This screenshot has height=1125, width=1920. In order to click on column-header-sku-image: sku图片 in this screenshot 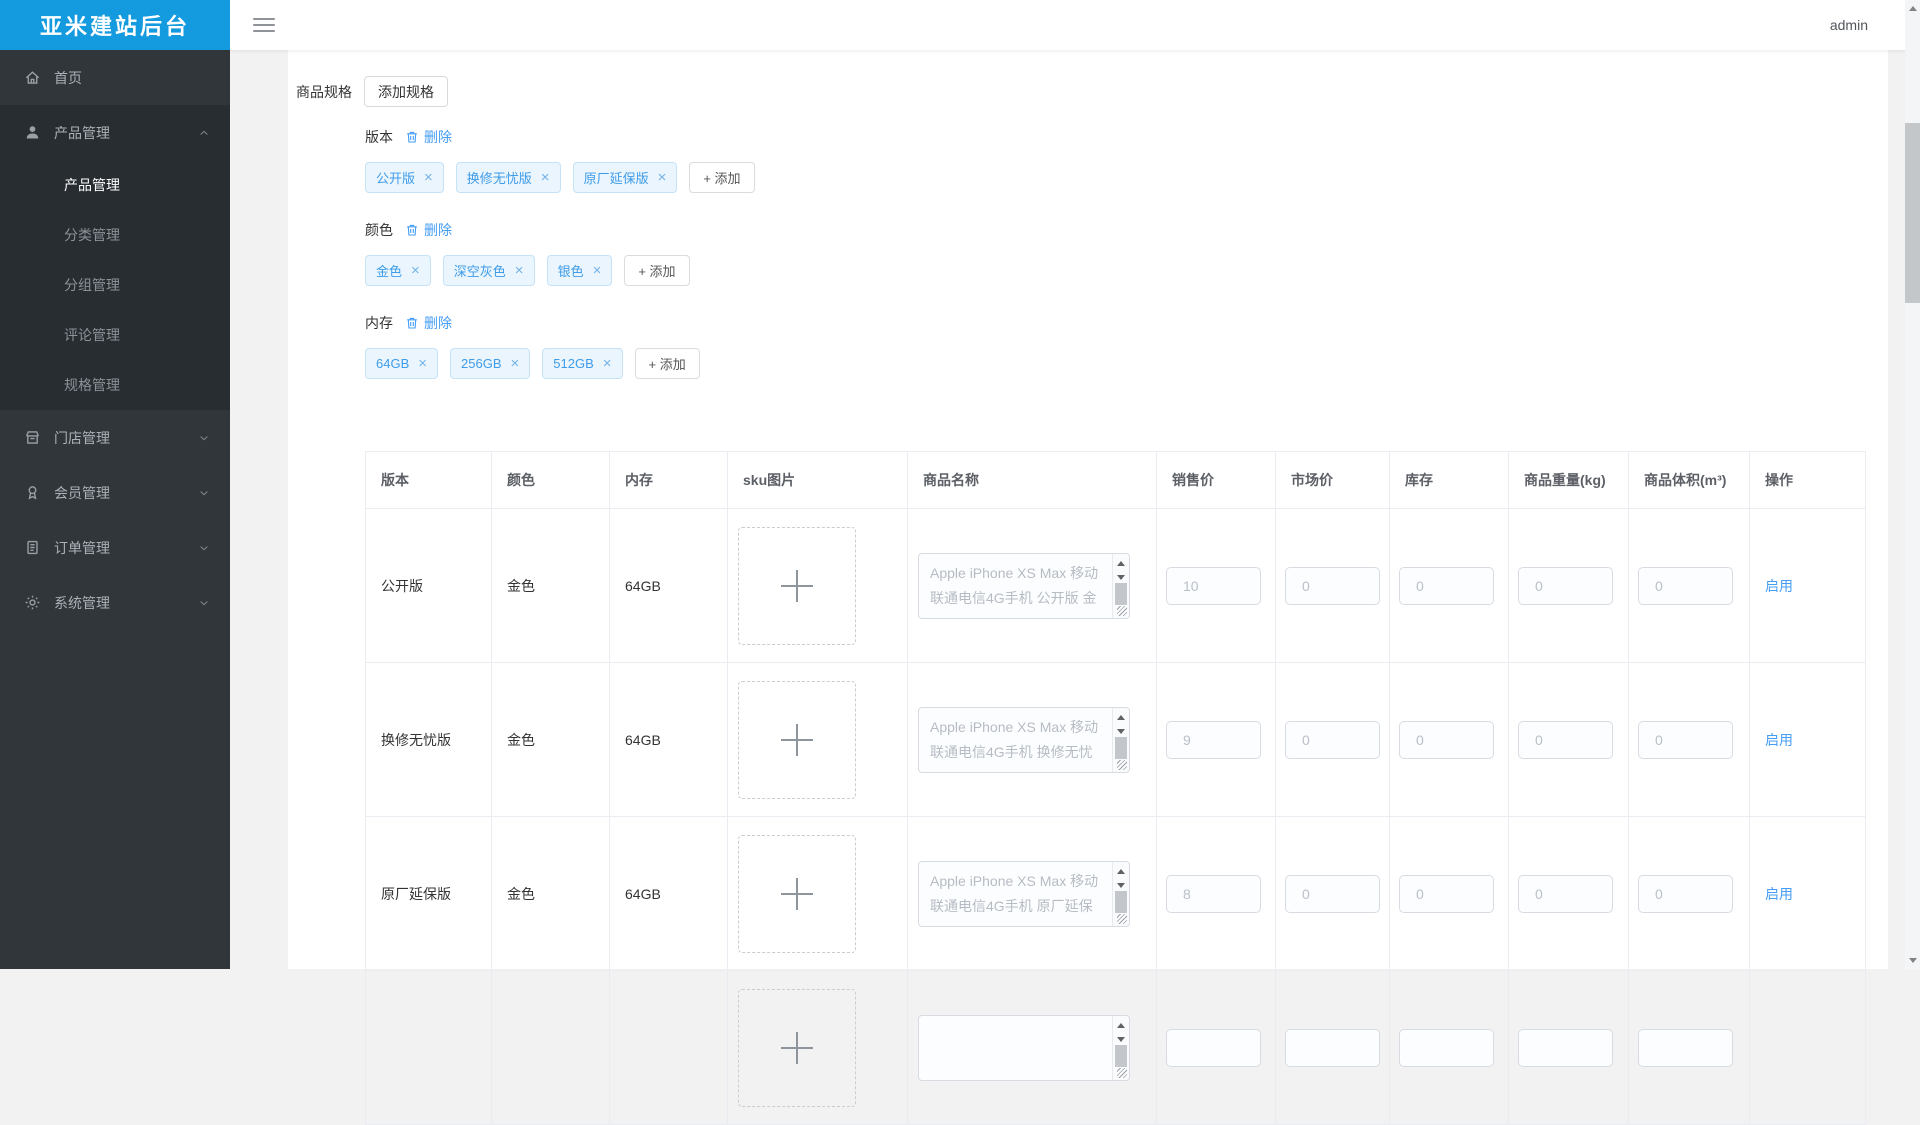, I will do `click(818, 480)`.